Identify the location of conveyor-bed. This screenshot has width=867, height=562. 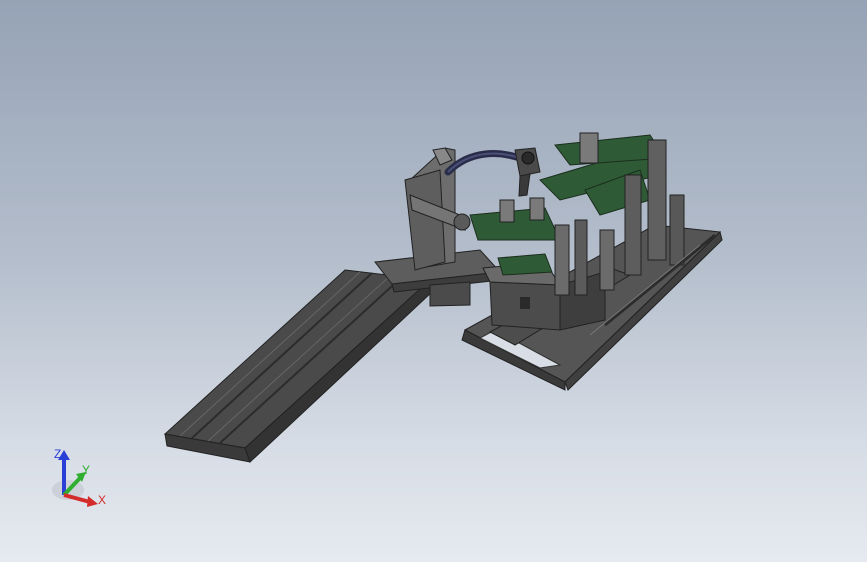
(298, 366).